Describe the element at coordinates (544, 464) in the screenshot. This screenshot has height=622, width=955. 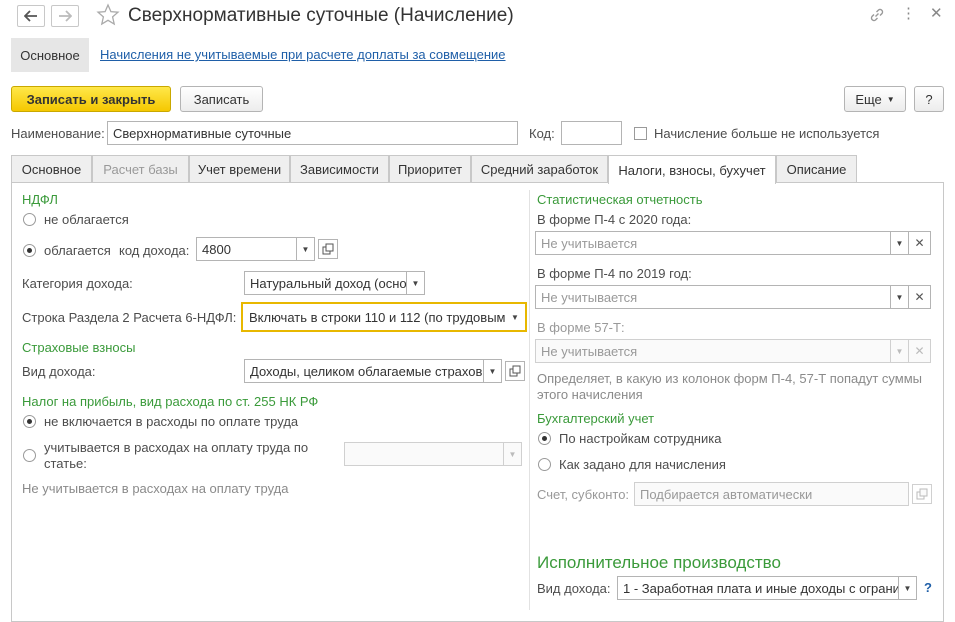
I see `accounting-as-set-radio` at that location.